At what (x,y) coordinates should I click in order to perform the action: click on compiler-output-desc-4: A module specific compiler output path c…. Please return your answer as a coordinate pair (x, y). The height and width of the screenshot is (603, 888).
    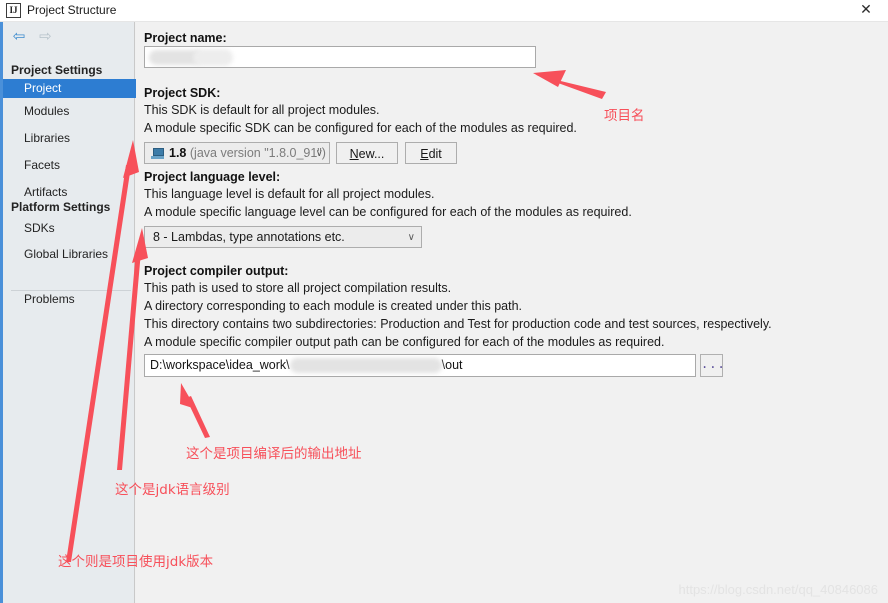
    Looking at the image, I should click on (404, 342).